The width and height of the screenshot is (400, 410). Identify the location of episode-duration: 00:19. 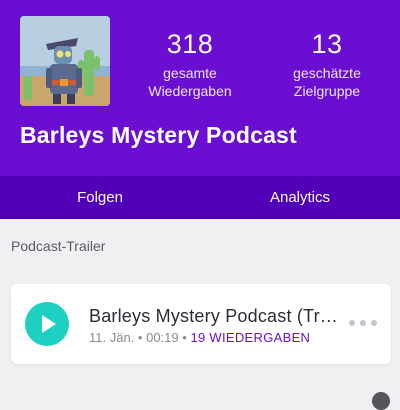
(162, 337).